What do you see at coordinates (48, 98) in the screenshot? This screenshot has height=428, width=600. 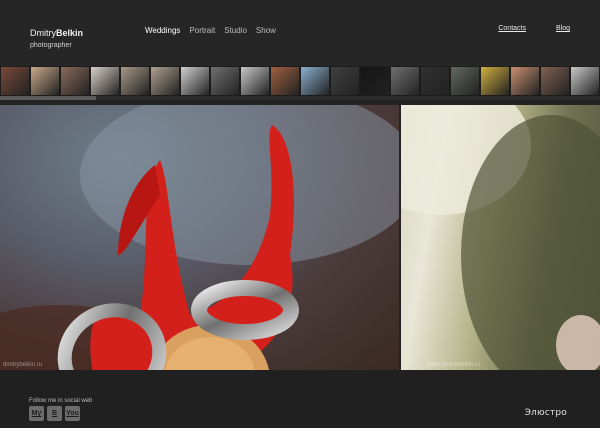 I see `scrollbar-handle` at bounding box center [48, 98].